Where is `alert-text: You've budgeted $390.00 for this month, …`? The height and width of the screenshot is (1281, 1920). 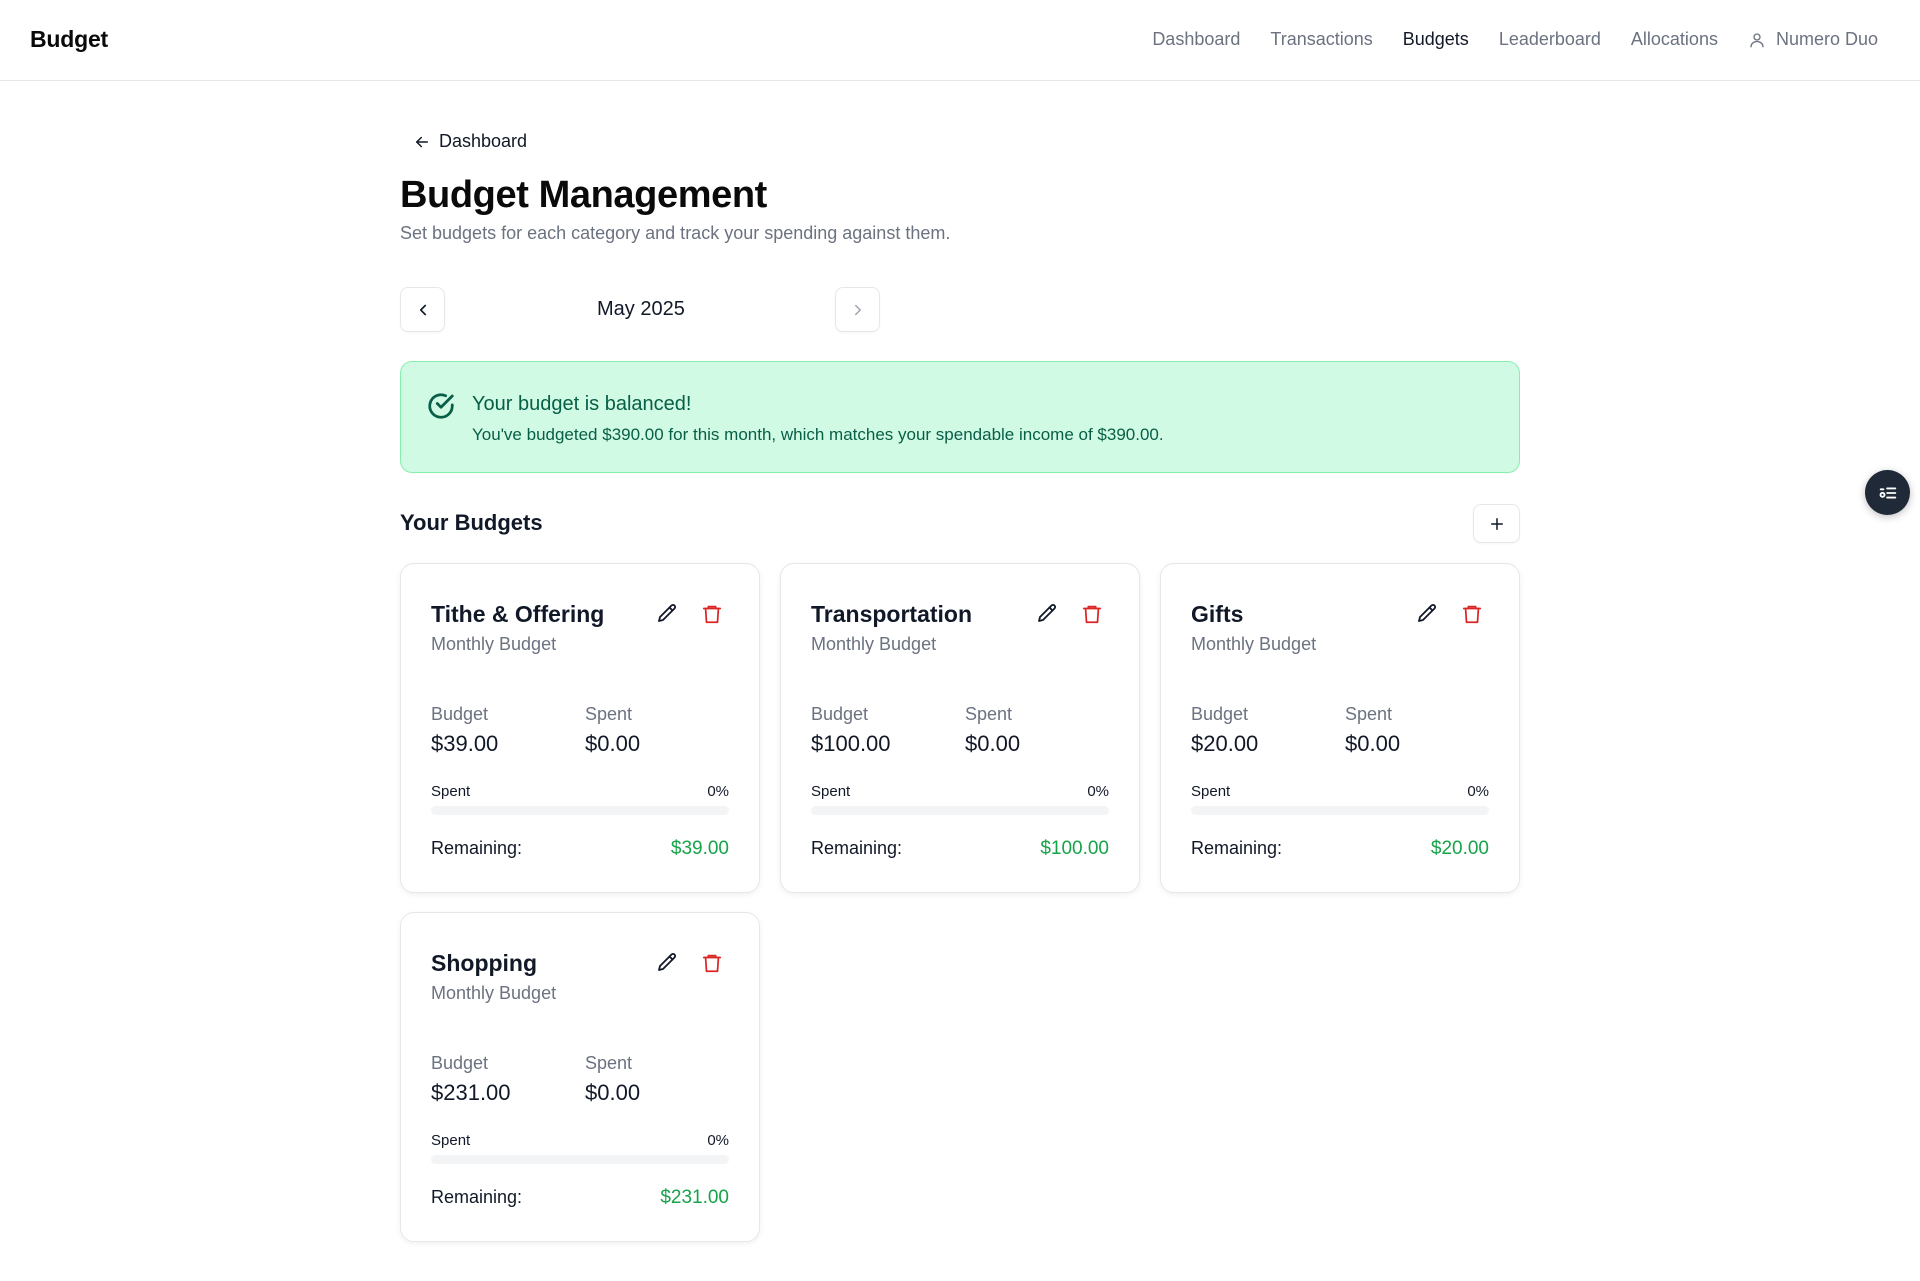 alert-text: You've budgeted $390.00 for this month, … is located at coordinates (818, 434).